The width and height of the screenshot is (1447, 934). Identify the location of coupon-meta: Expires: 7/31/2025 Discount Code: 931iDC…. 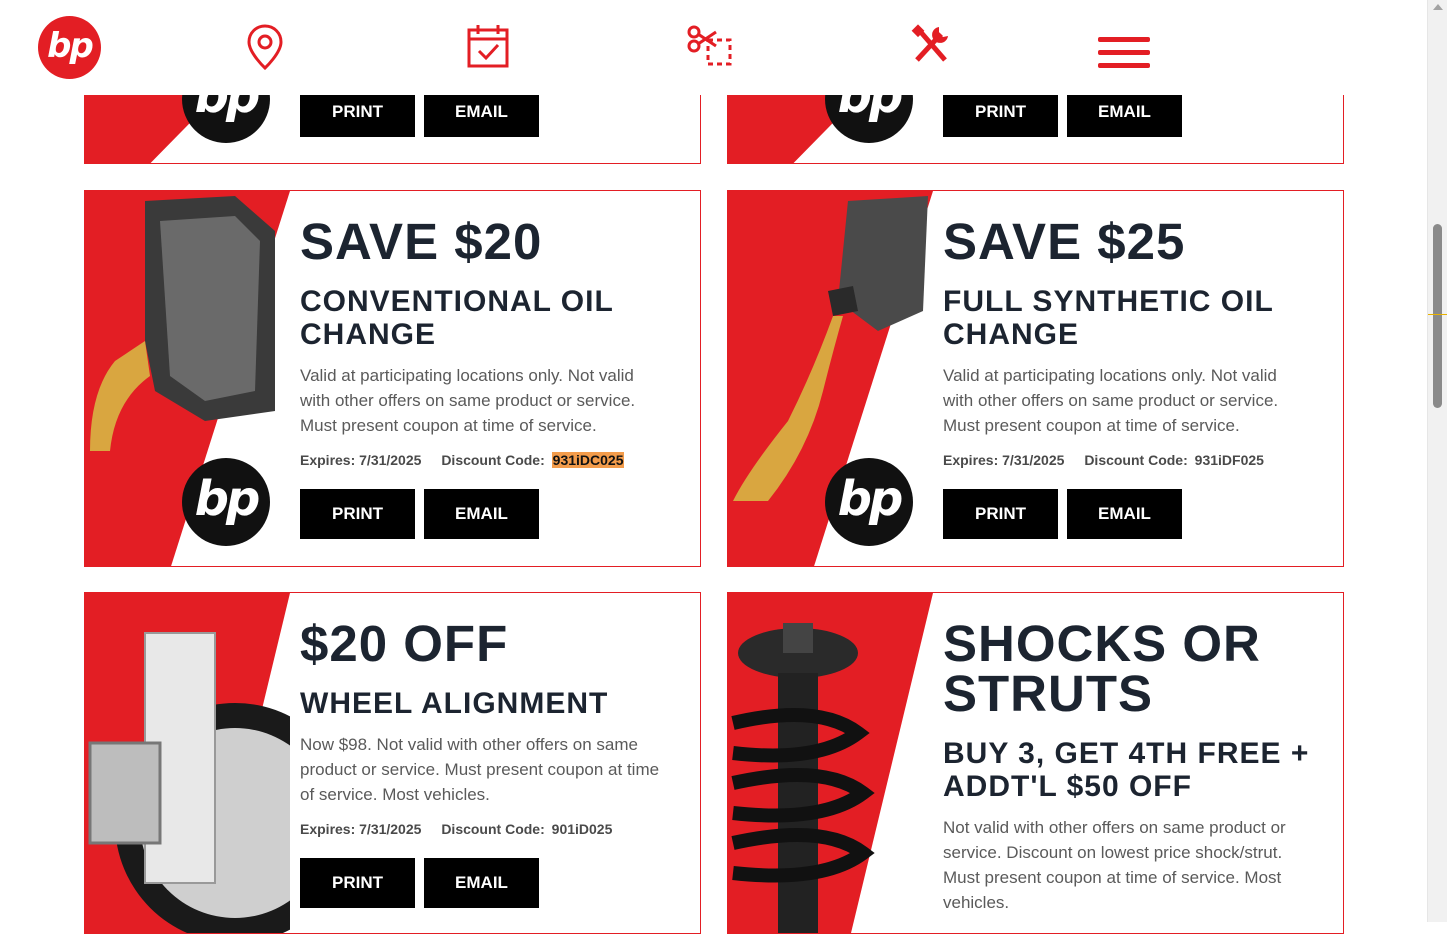
(490, 460).